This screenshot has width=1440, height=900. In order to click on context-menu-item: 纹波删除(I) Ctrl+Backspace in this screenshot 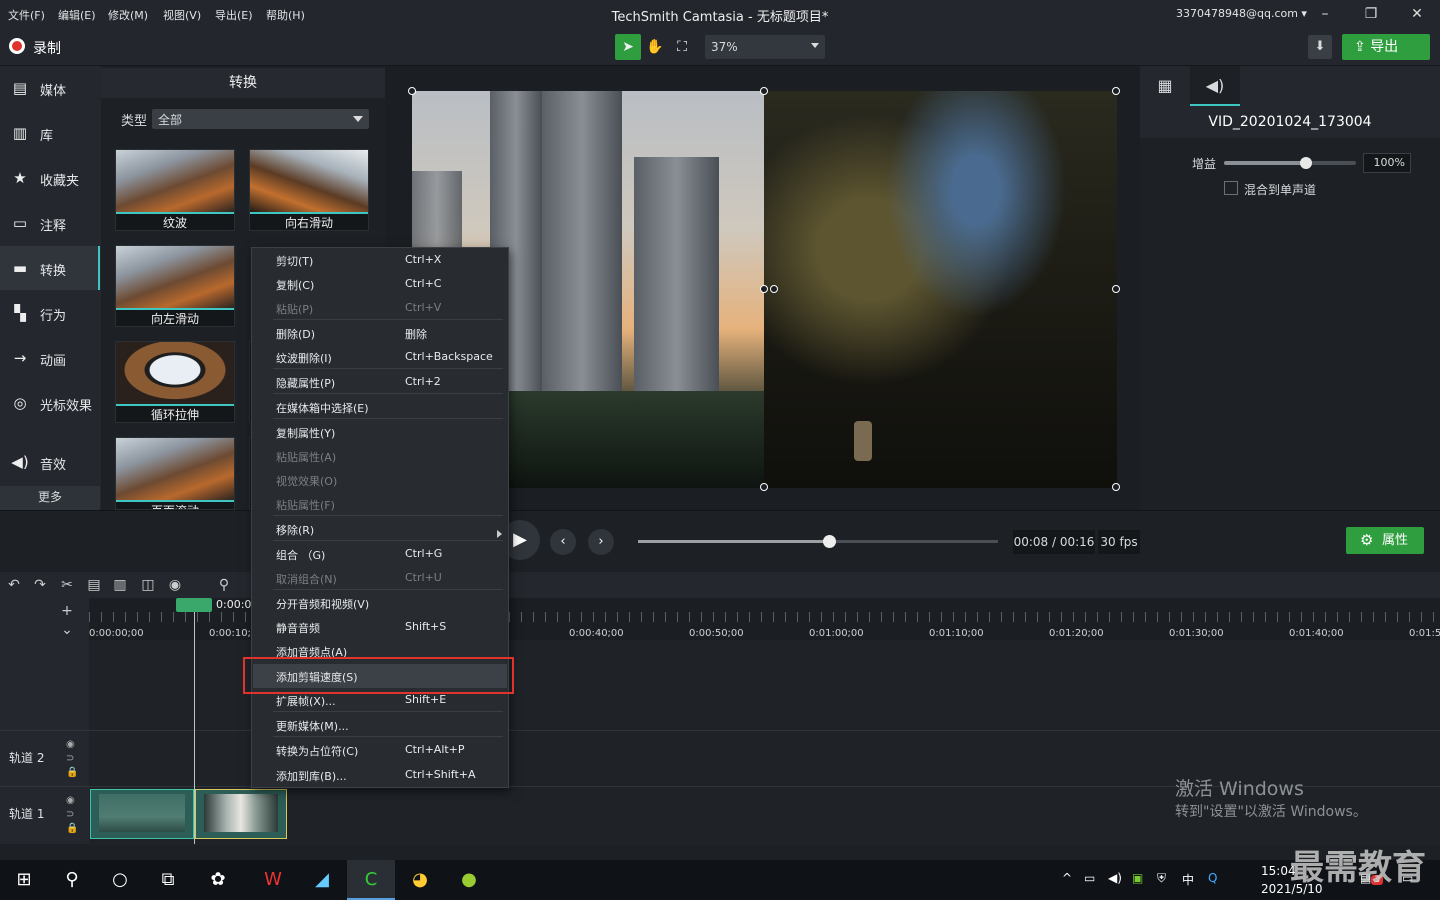, I will do `click(380, 357)`.